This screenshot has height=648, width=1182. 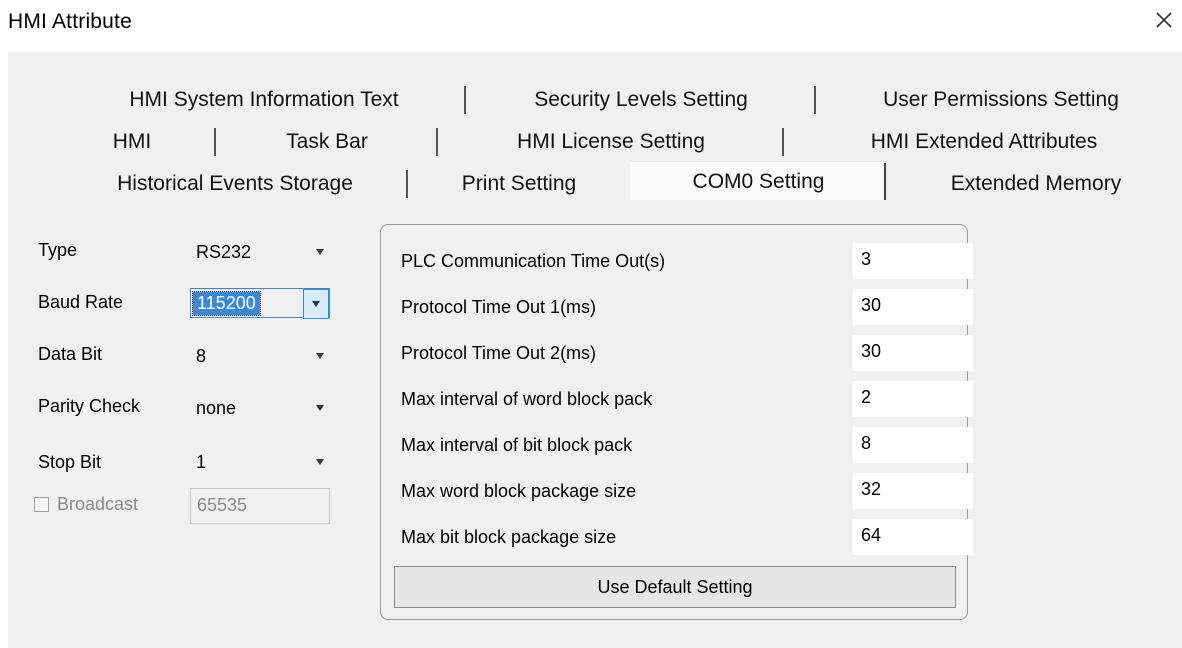 I want to click on tab-hmi: HMI, so click(x=132, y=142).